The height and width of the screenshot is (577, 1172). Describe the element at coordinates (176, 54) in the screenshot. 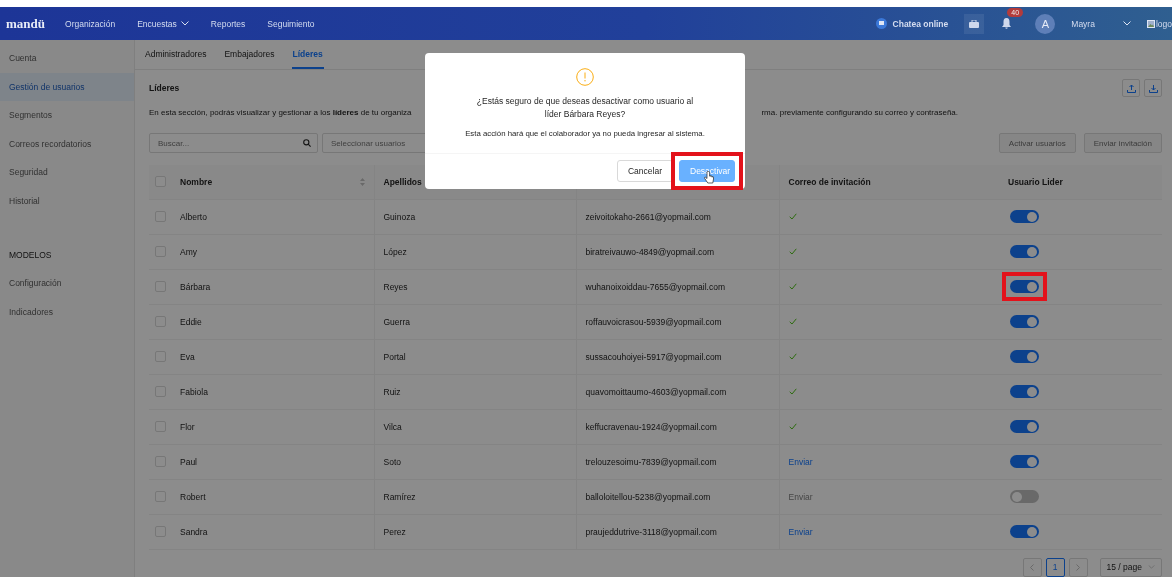

I see `tab: Administradores` at that location.